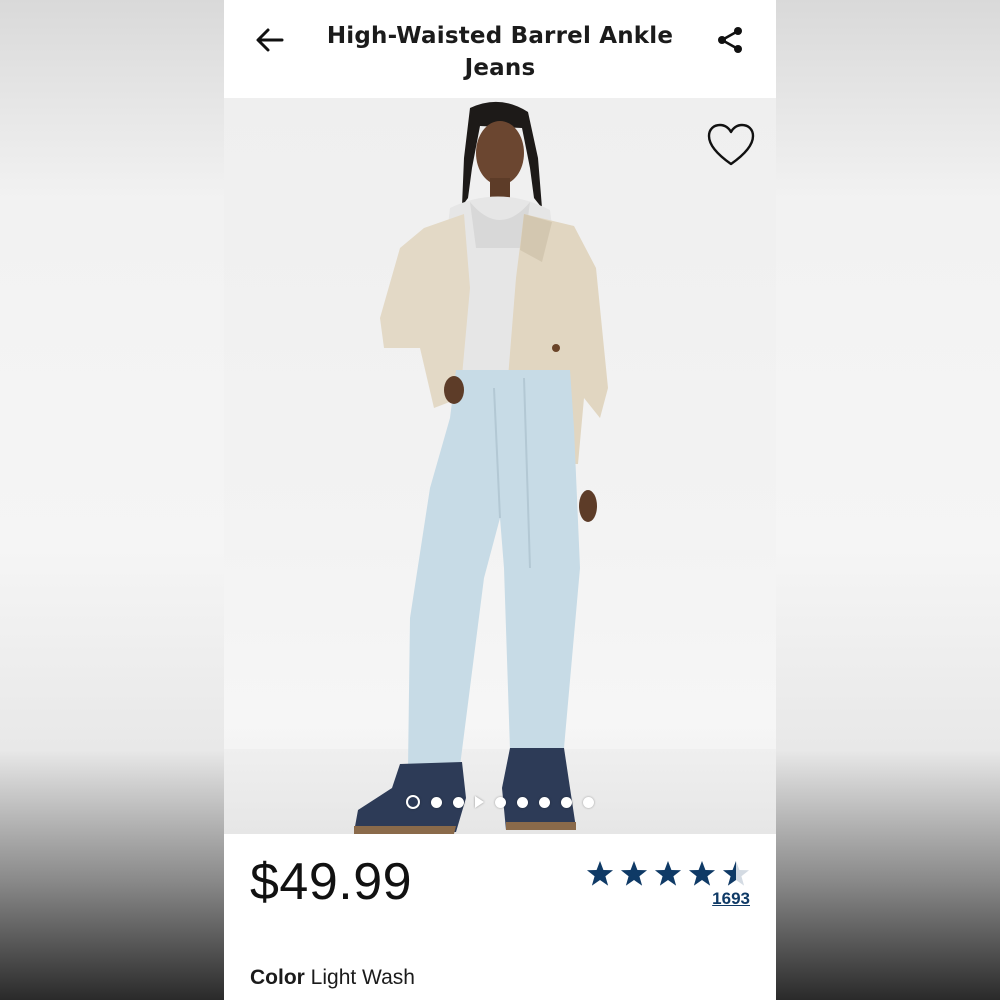  What do you see at coordinates (736, 873) in the screenshot?
I see `star-half-icon` at bounding box center [736, 873].